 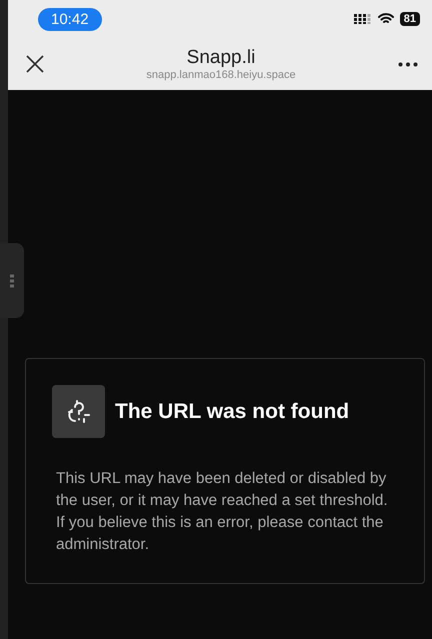 What do you see at coordinates (232, 412) in the screenshot?
I see `error-title: The URL was not found` at bounding box center [232, 412].